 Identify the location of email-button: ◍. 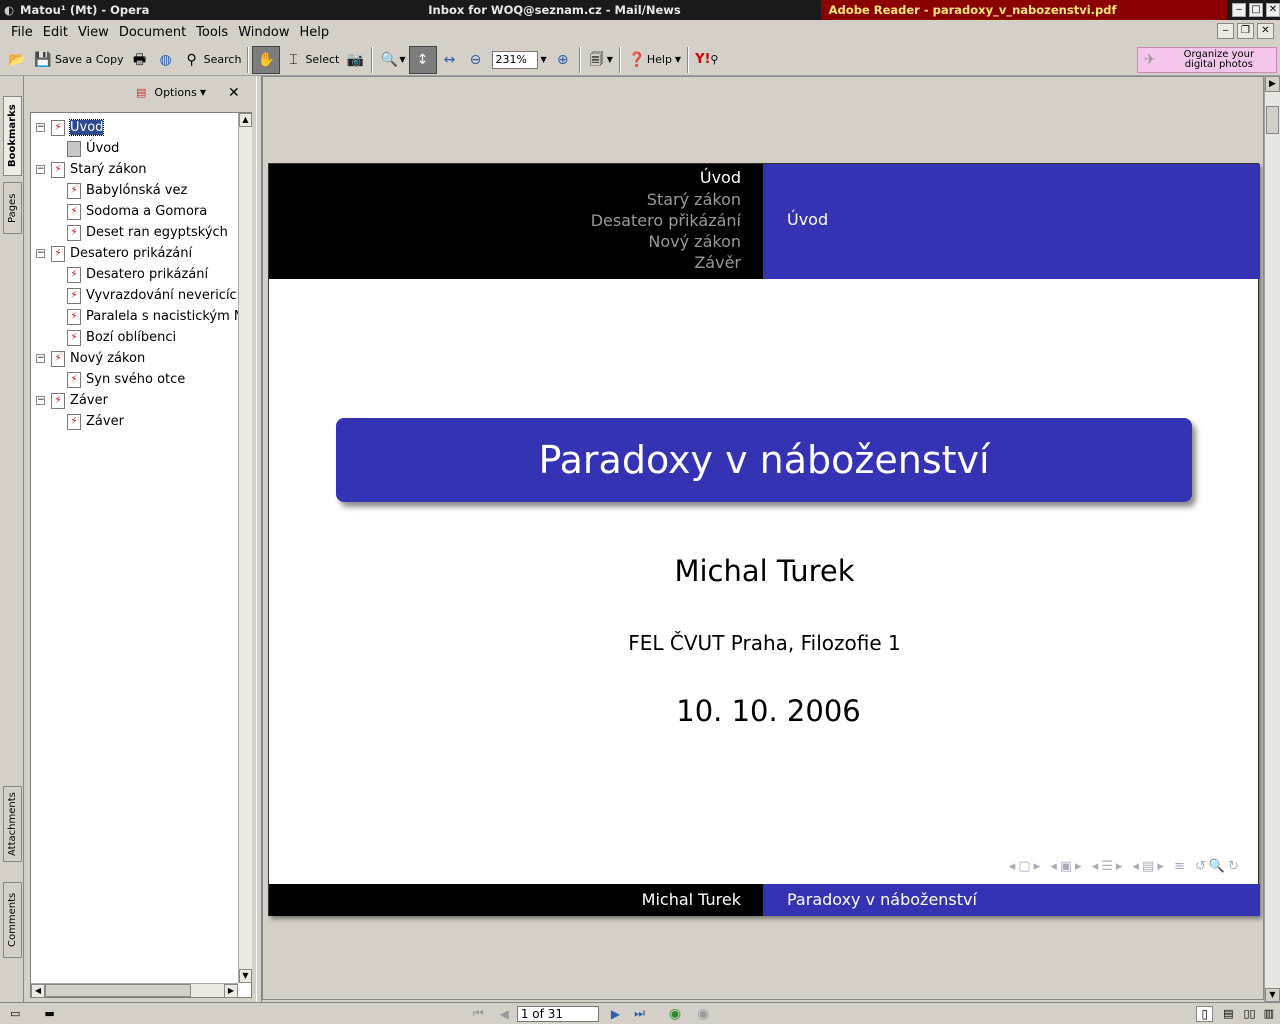
(166, 60).